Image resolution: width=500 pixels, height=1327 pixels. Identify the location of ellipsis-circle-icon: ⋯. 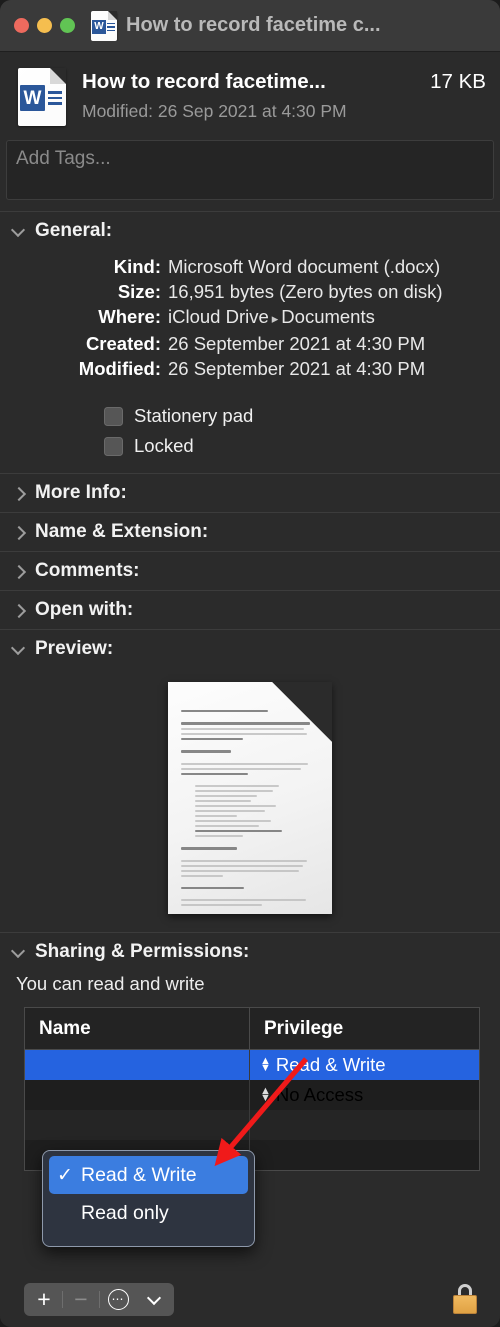
(118, 1299).